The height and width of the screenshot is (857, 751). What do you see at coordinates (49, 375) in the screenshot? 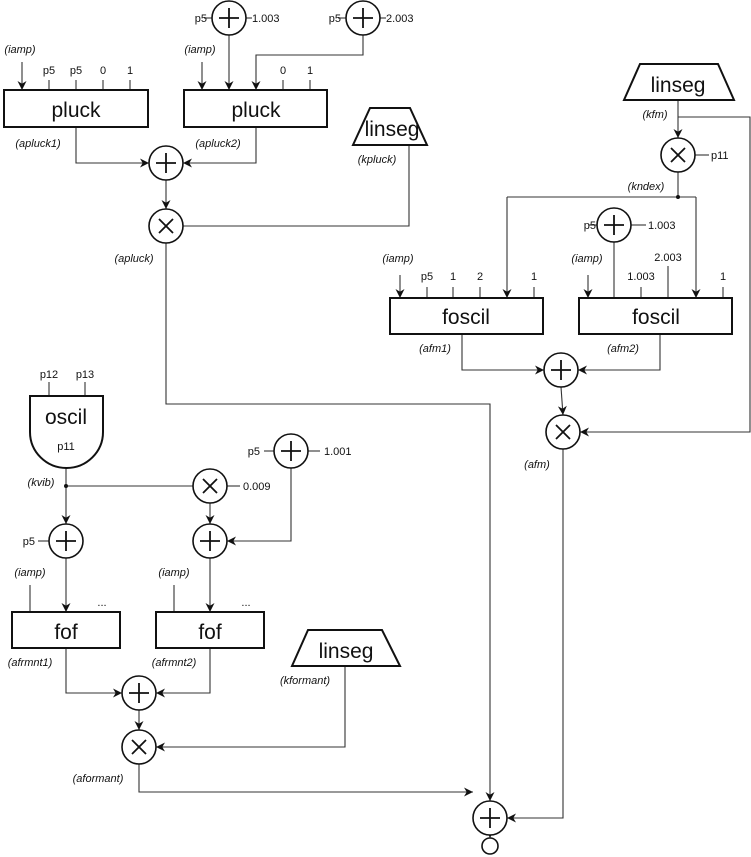
I see `arg-p12: p12` at bounding box center [49, 375].